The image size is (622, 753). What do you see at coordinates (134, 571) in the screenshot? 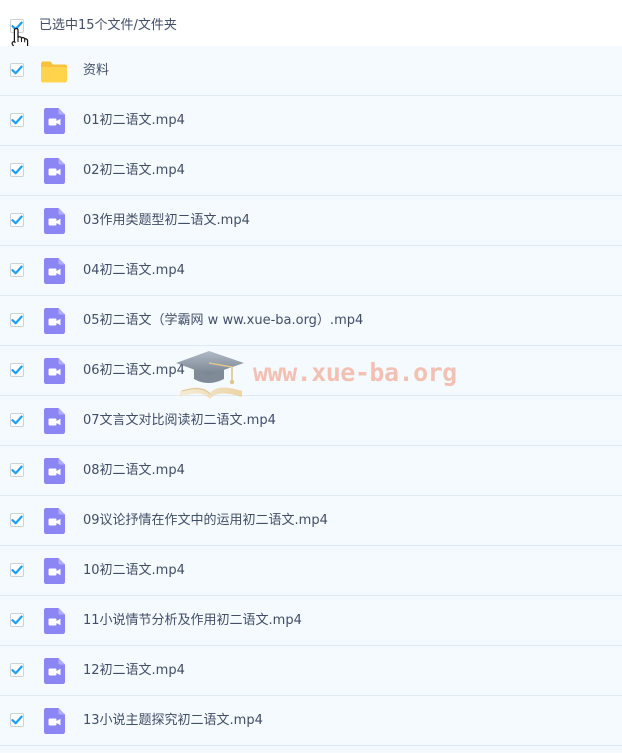
I see `file-name: 10初二语文.mp4` at bounding box center [134, 571].